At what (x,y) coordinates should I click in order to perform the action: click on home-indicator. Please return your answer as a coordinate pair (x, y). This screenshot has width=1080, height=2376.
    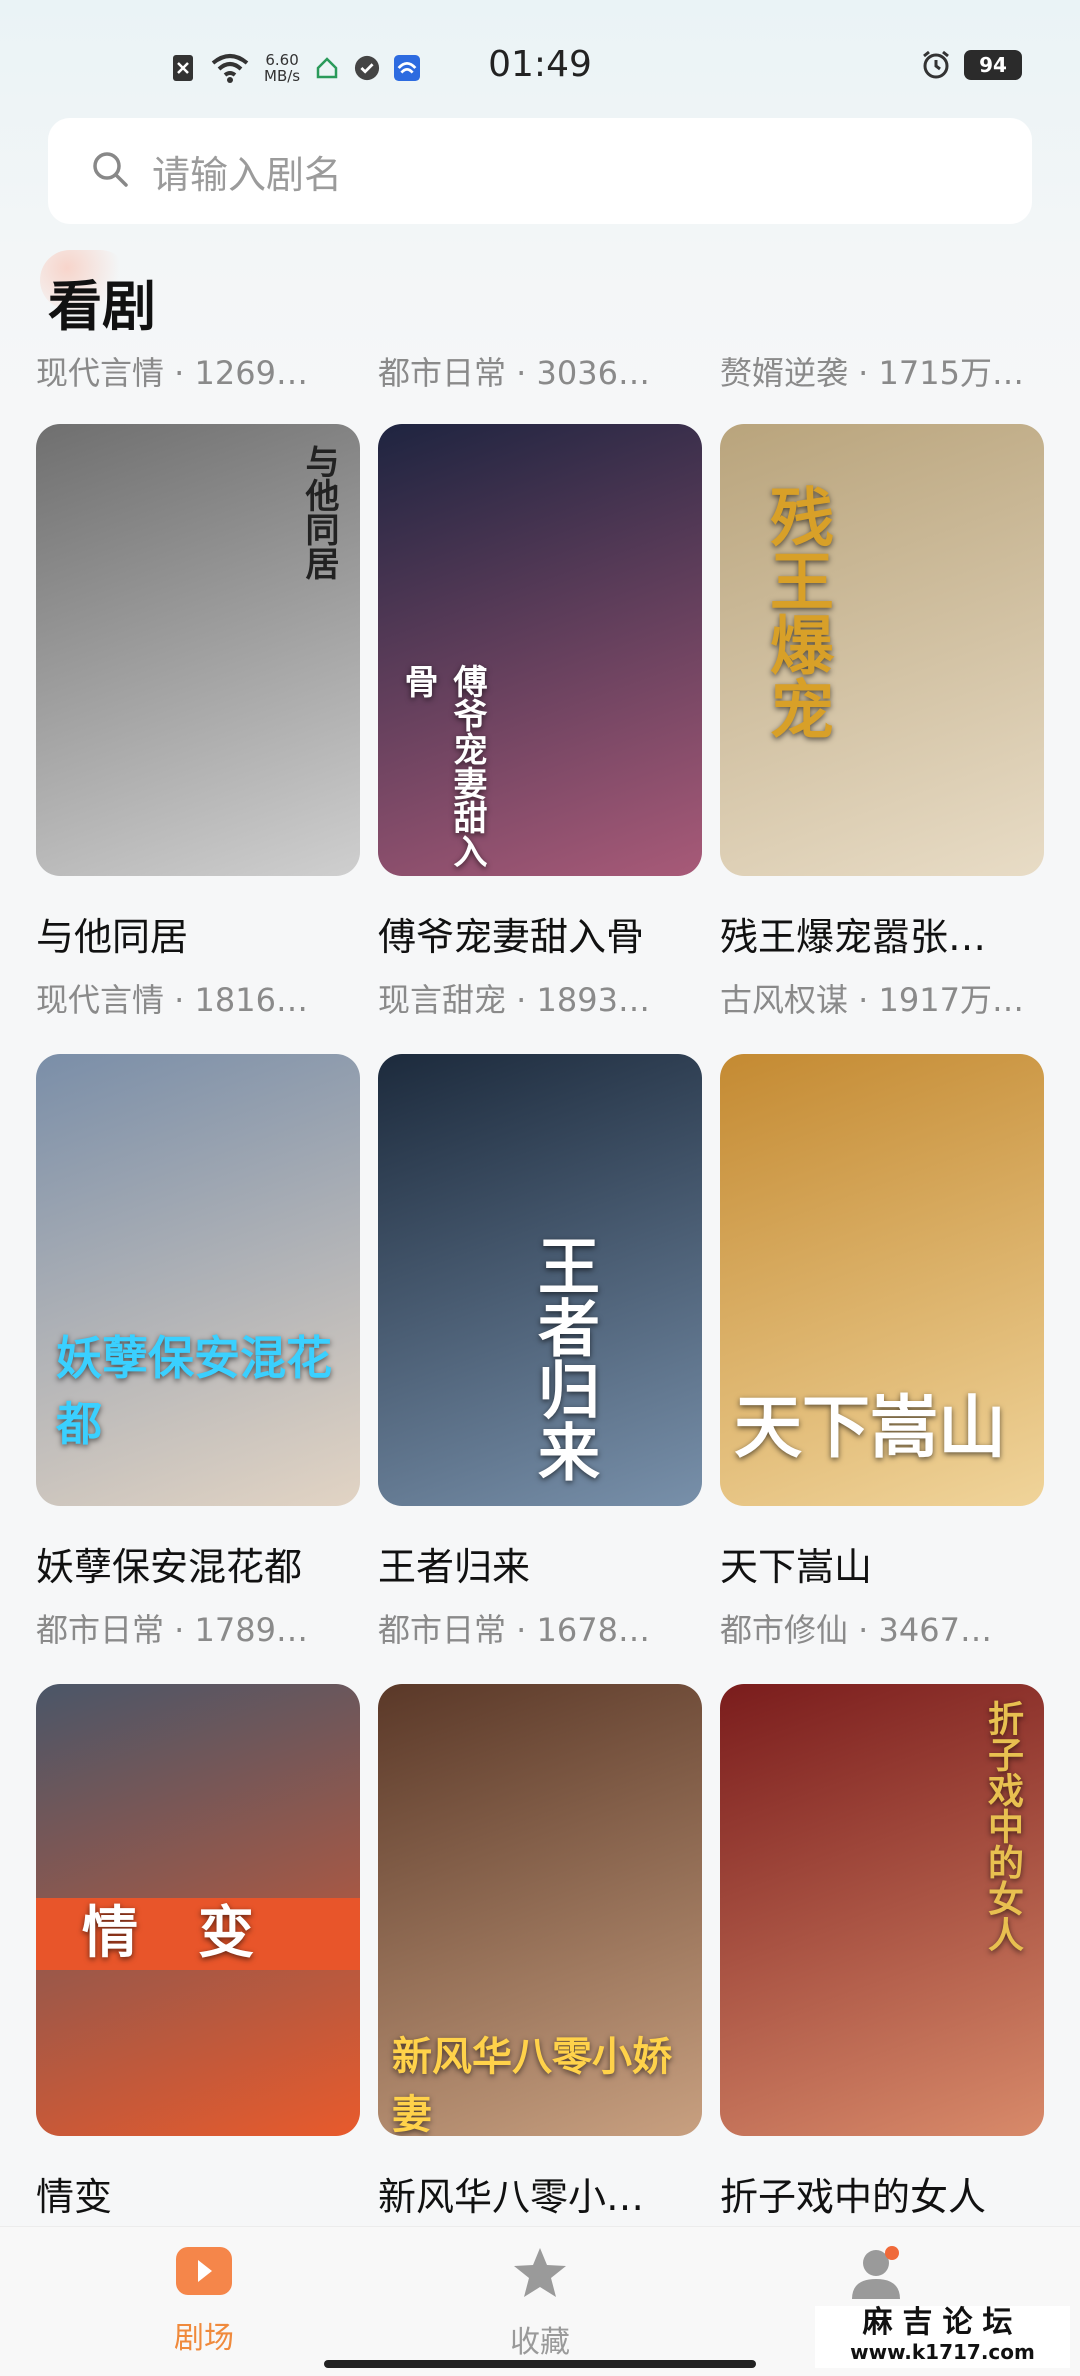
    Looking at the image, I should click on (540, 2364).